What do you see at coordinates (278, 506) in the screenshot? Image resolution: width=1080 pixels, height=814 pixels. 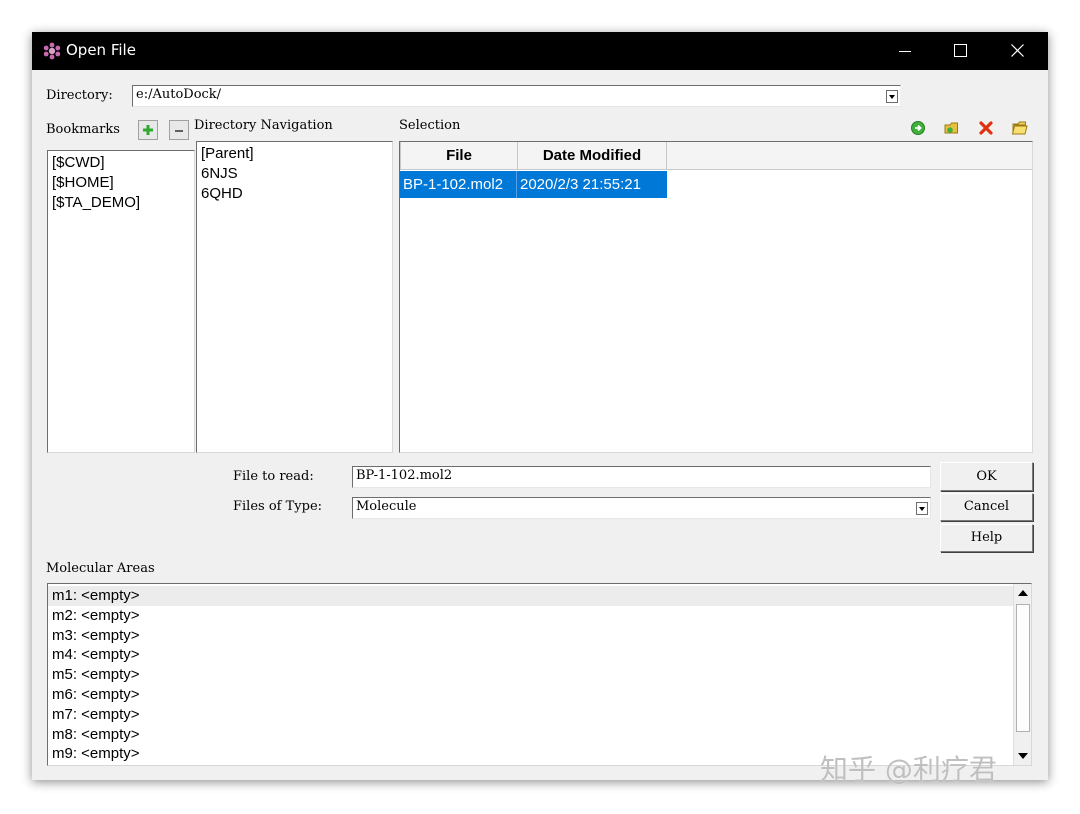 I see `files-of-type-label: Files of Type:` at bounding box center [278, 506].